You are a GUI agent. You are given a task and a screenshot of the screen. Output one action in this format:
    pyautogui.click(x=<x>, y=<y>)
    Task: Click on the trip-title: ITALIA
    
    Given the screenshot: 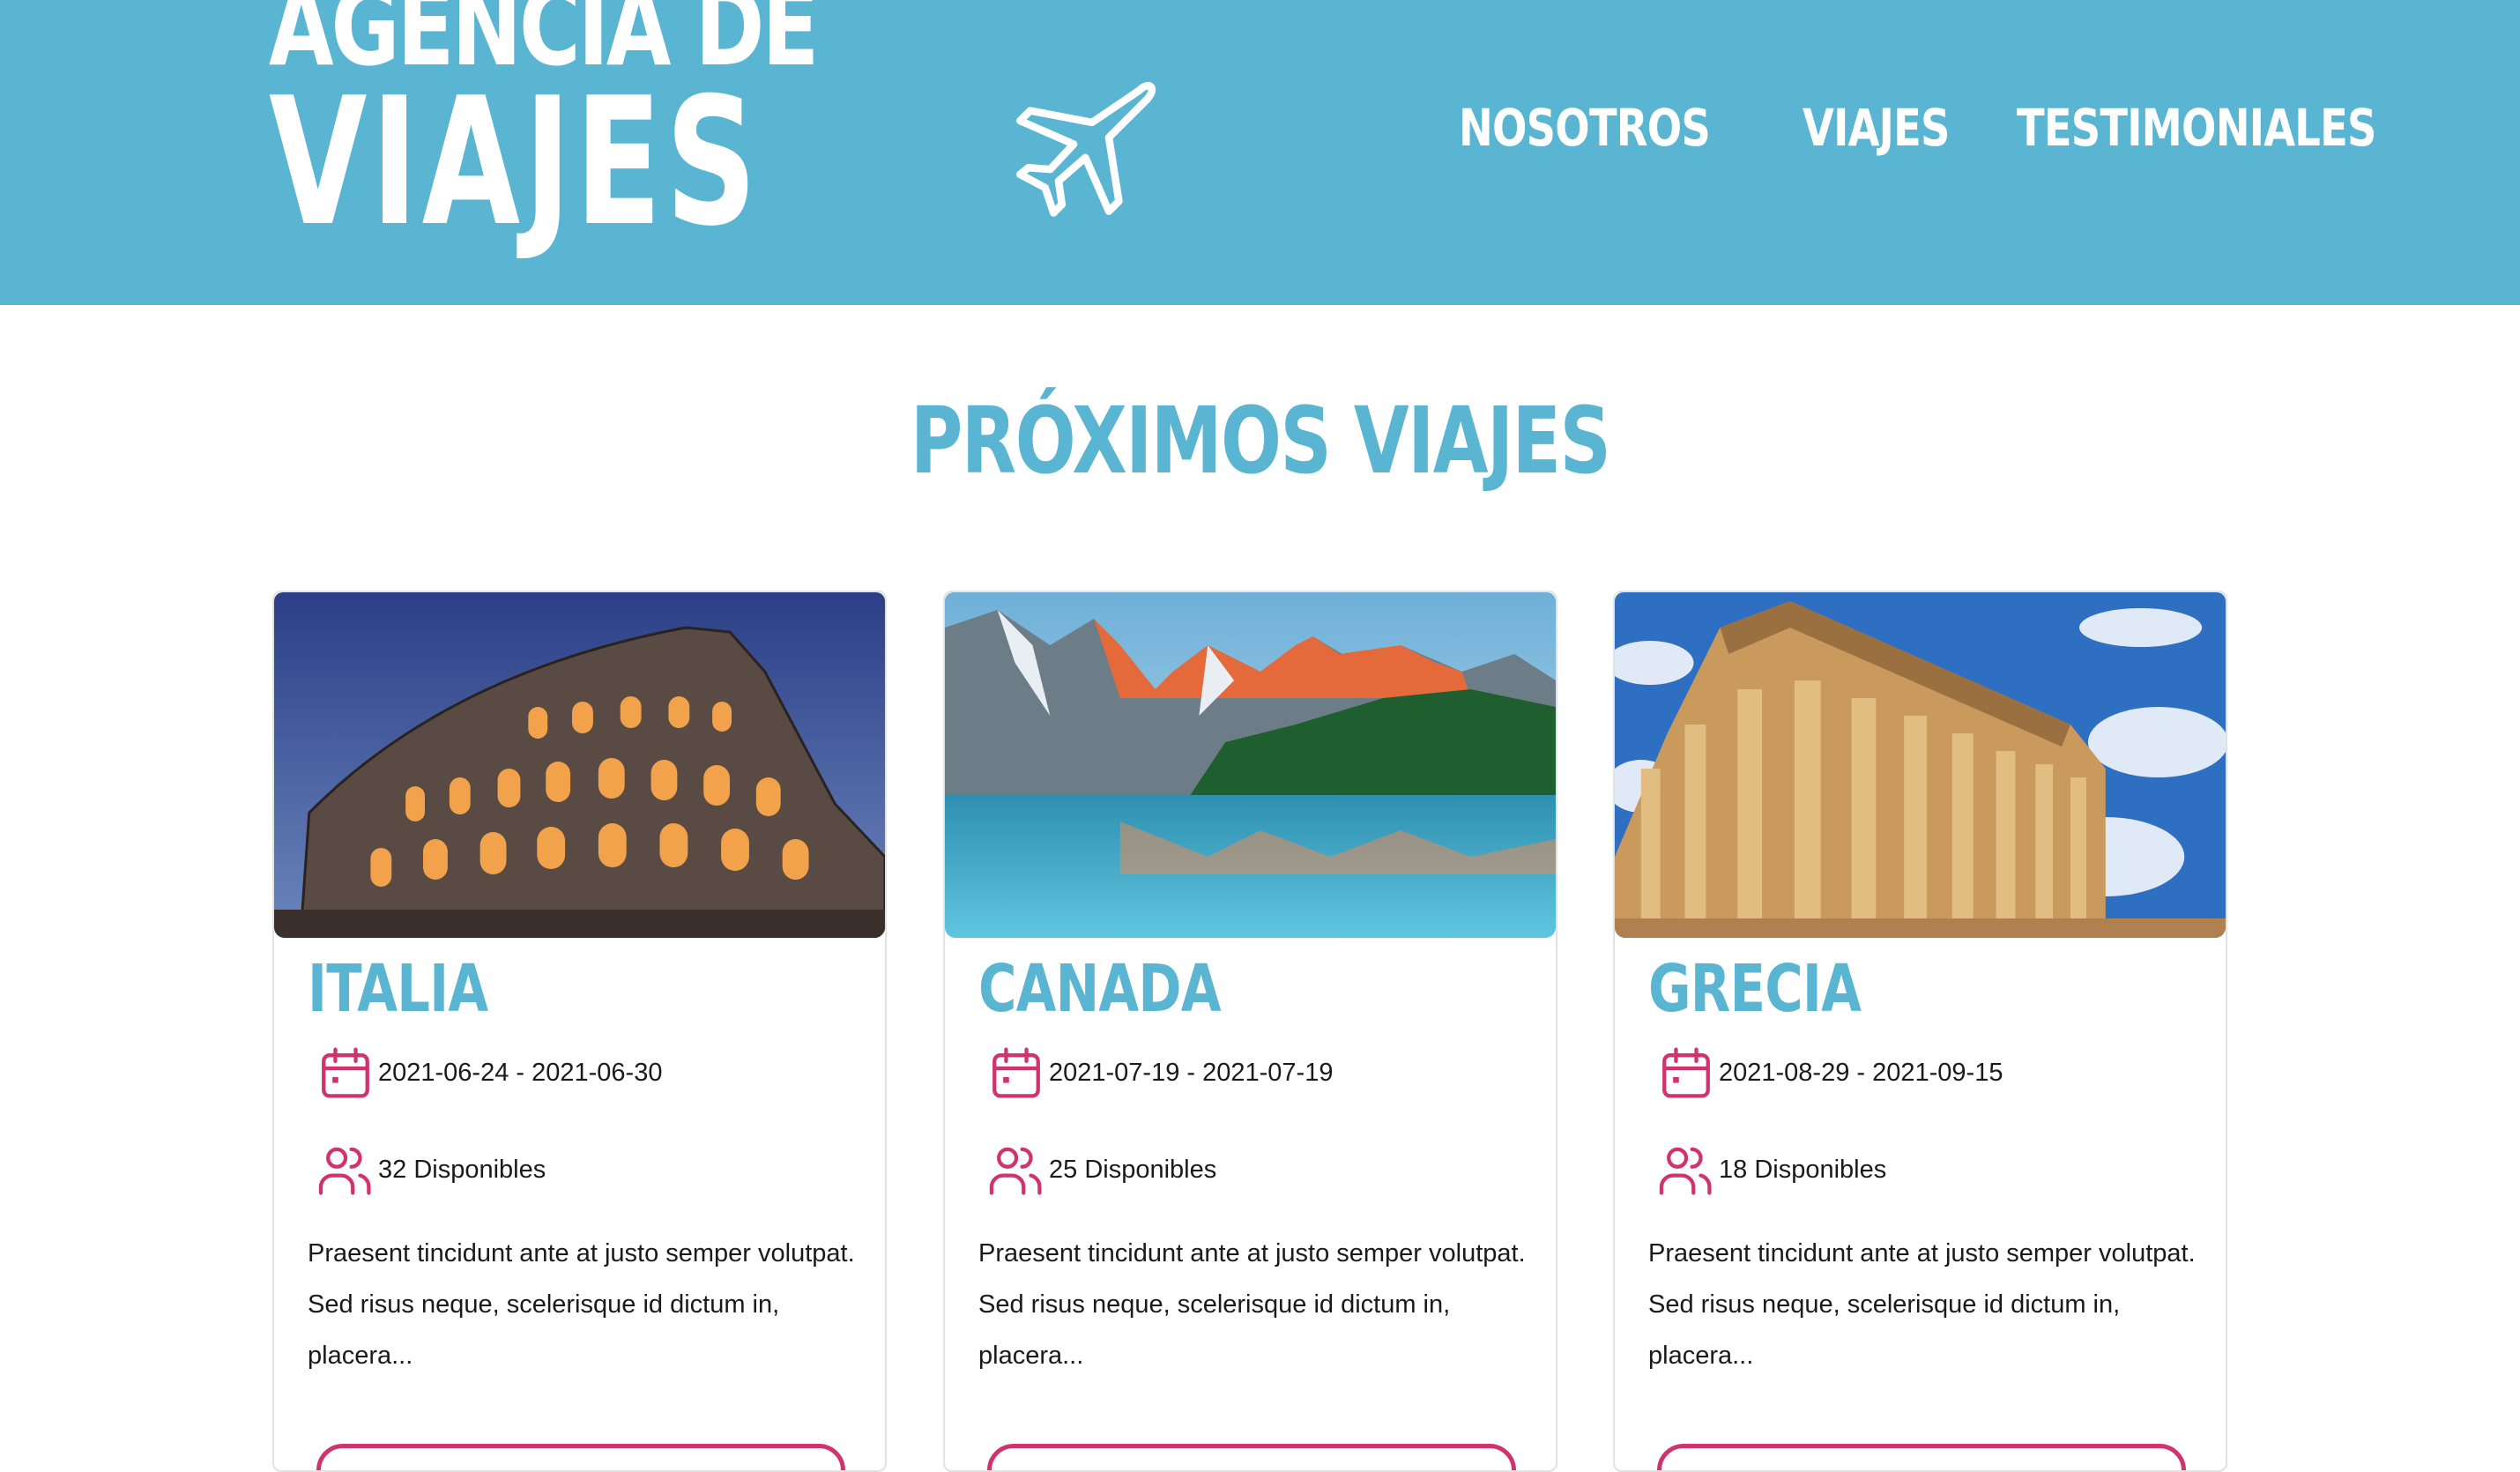 What is the action you would take?
    pyautogui.click(x=398, y=989)
    